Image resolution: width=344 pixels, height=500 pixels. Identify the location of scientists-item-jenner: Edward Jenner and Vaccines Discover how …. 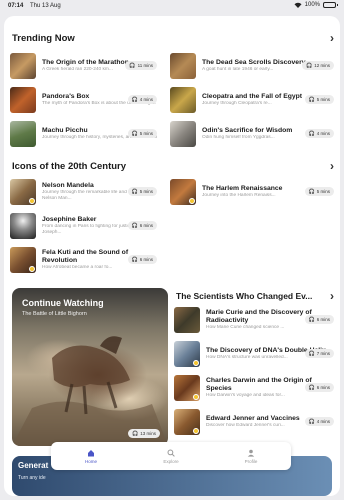
(254, 422).